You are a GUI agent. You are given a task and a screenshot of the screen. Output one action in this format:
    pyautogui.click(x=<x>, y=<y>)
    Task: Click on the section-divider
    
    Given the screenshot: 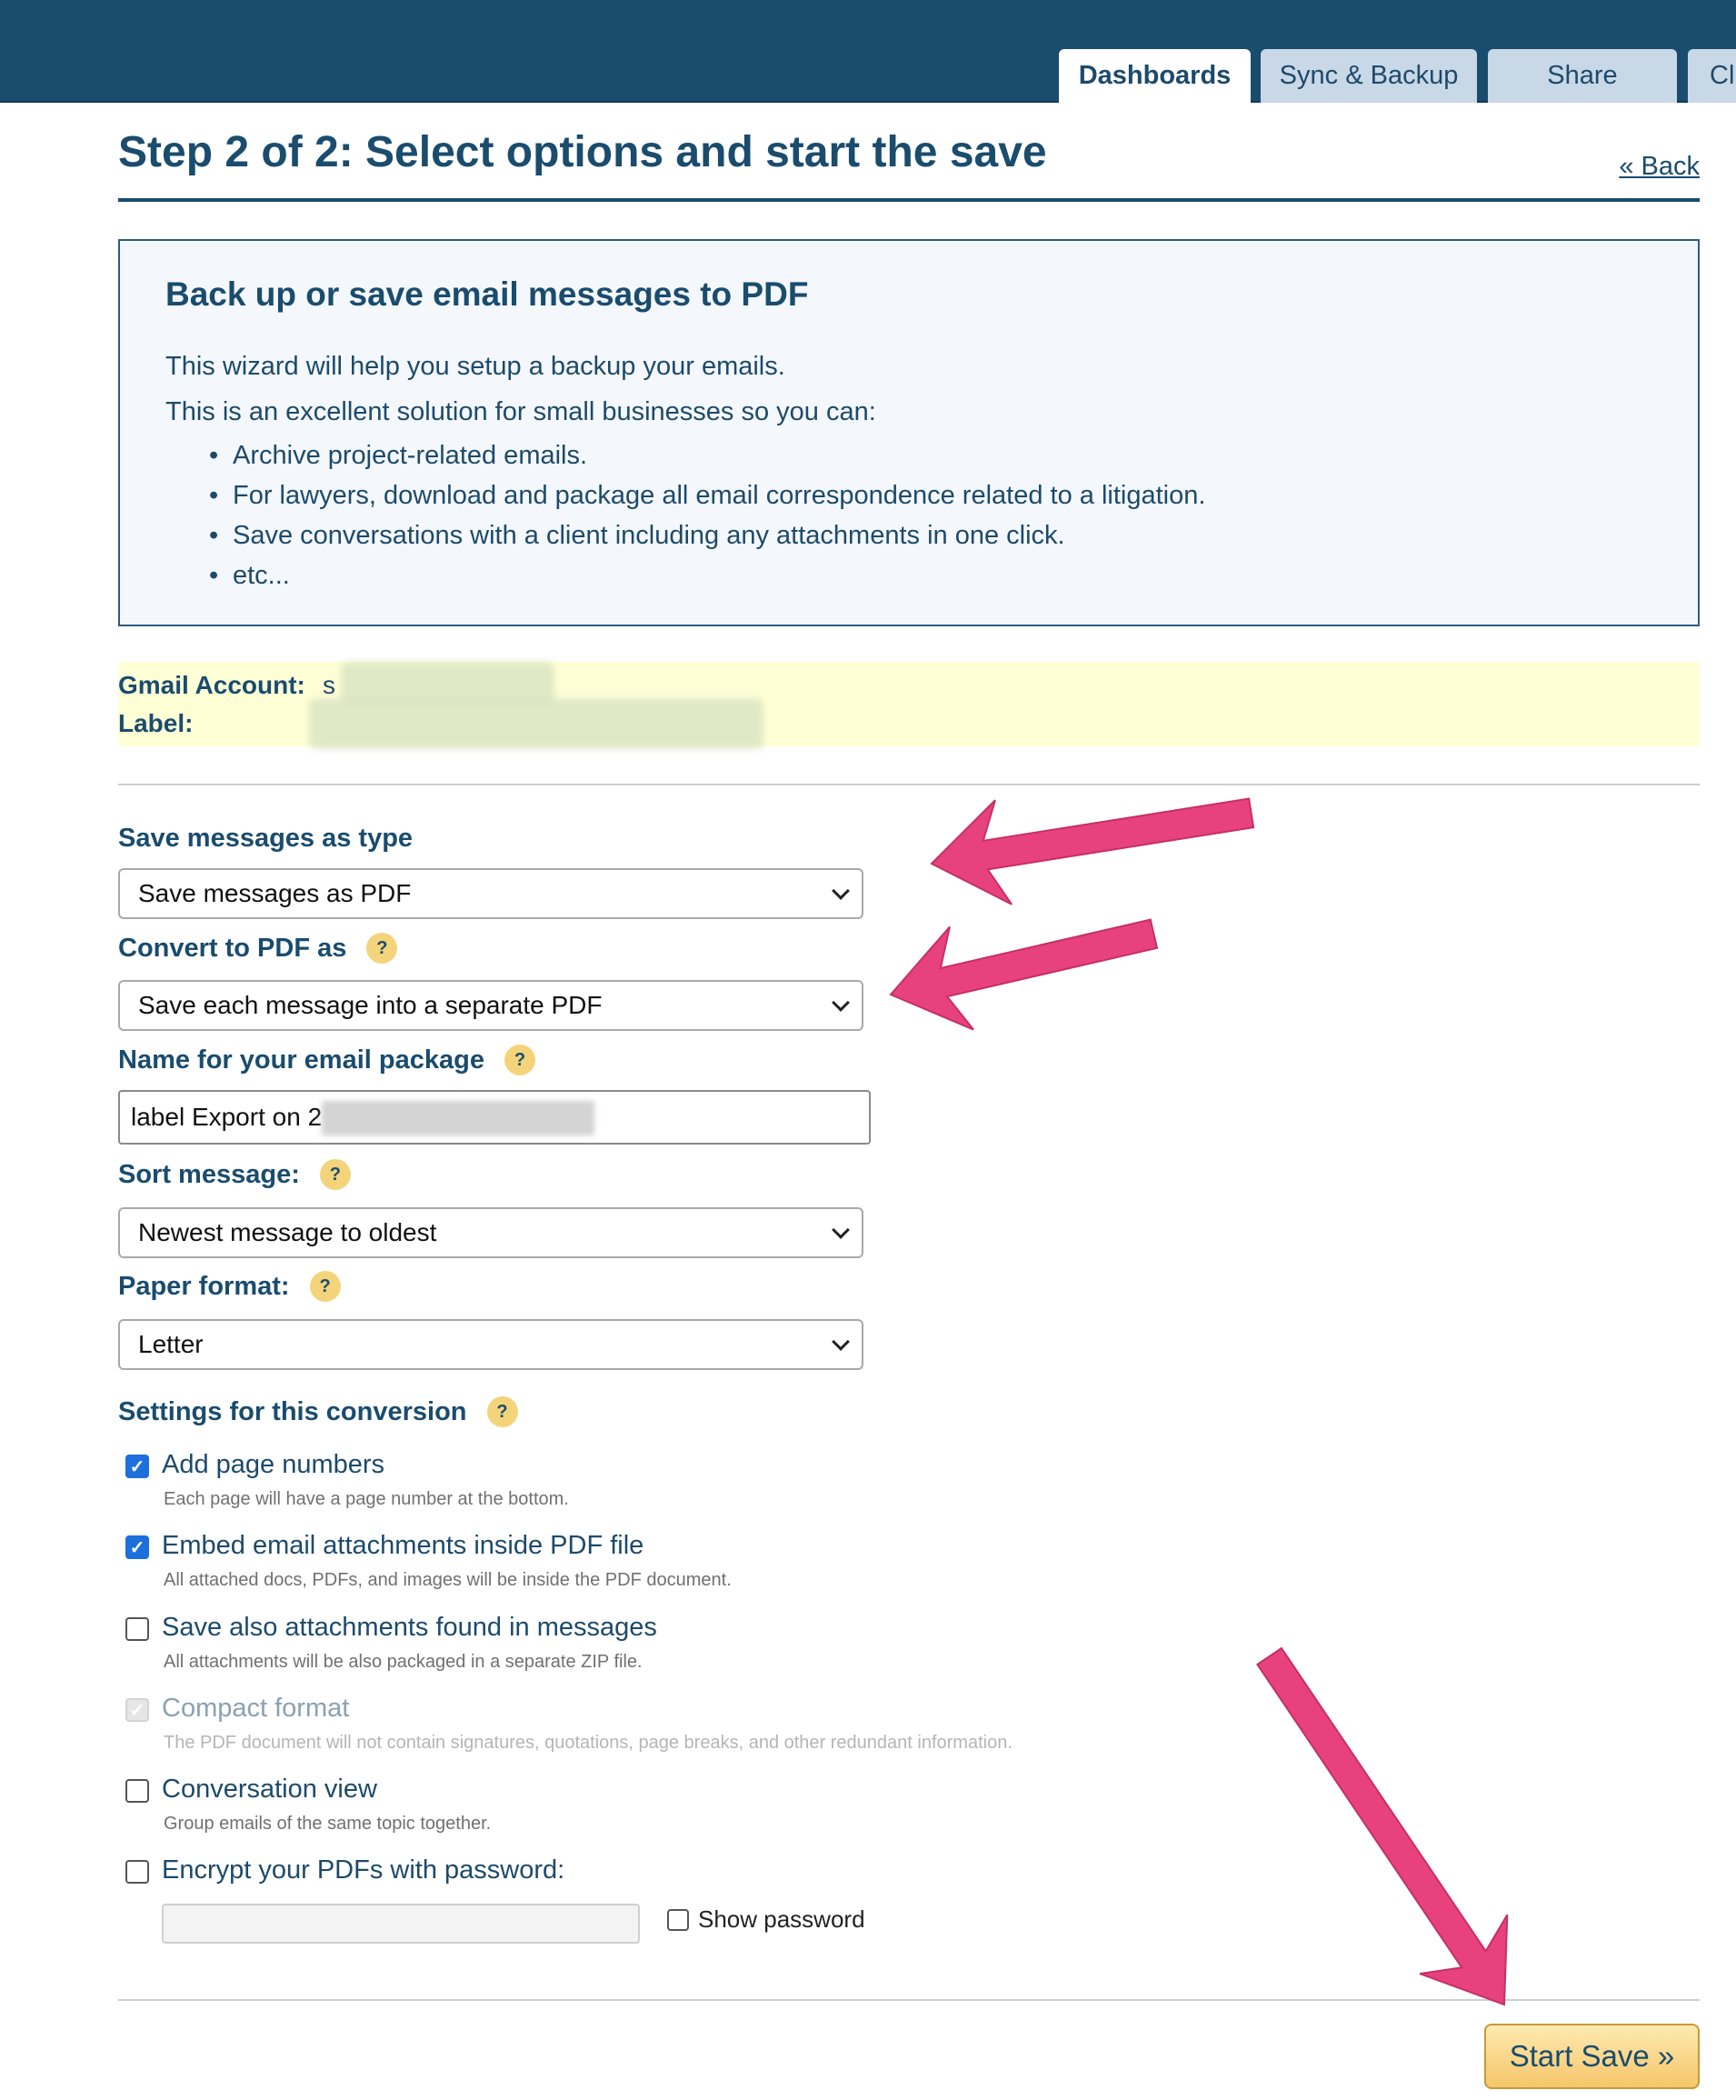 What is the action you would take?
    pyautogui.click(x=909, y=784)
    